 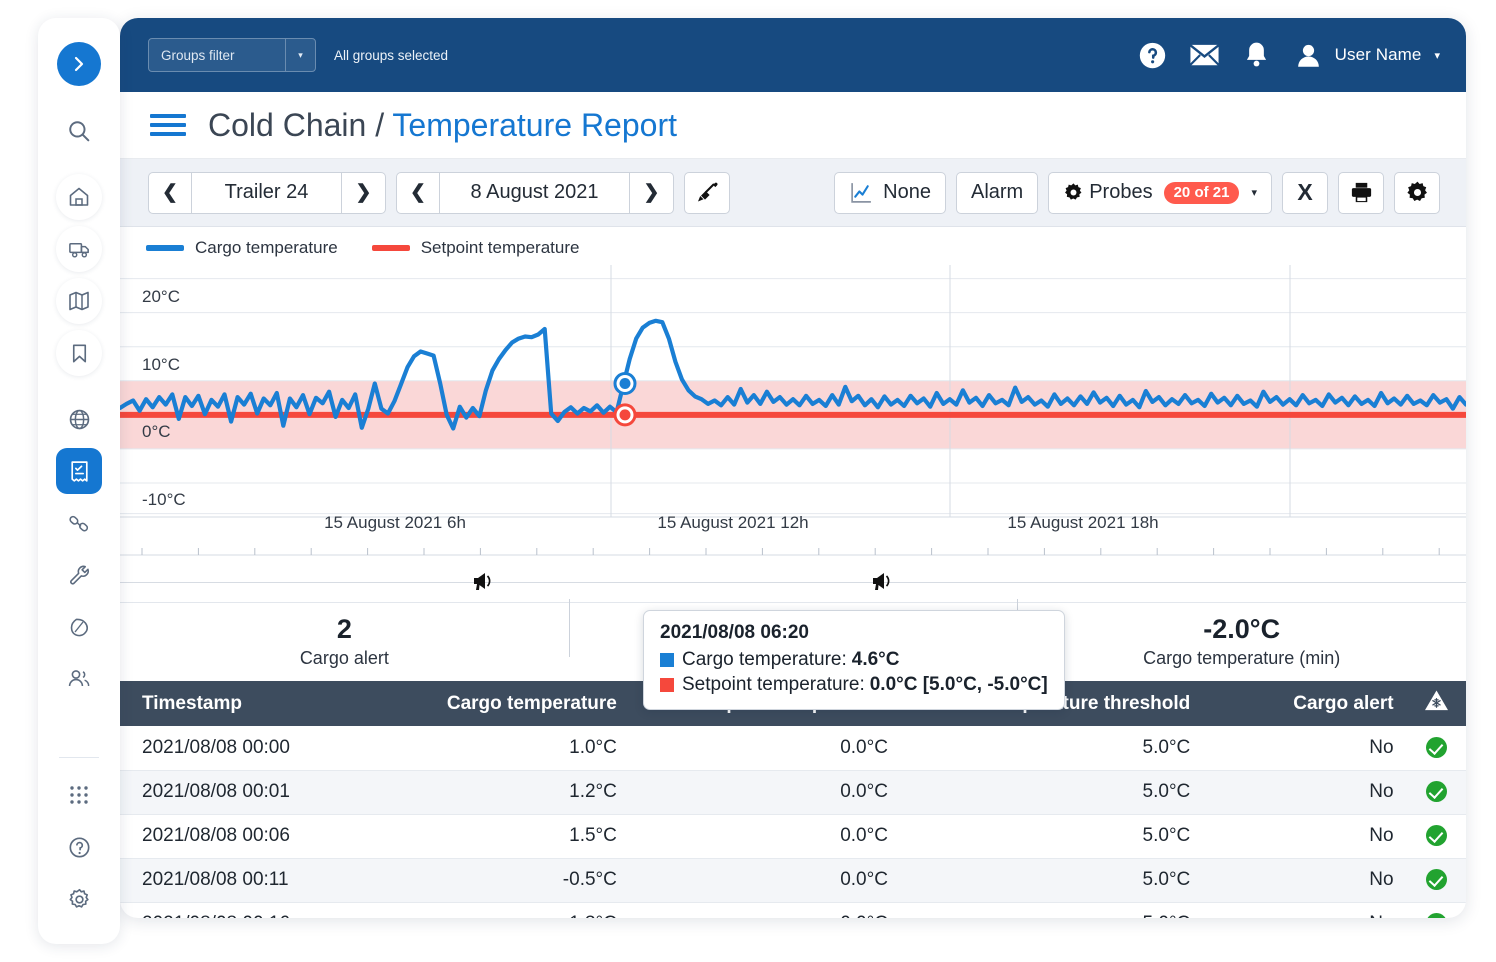 I want to click on report-icon, so click(x=79, y=471).